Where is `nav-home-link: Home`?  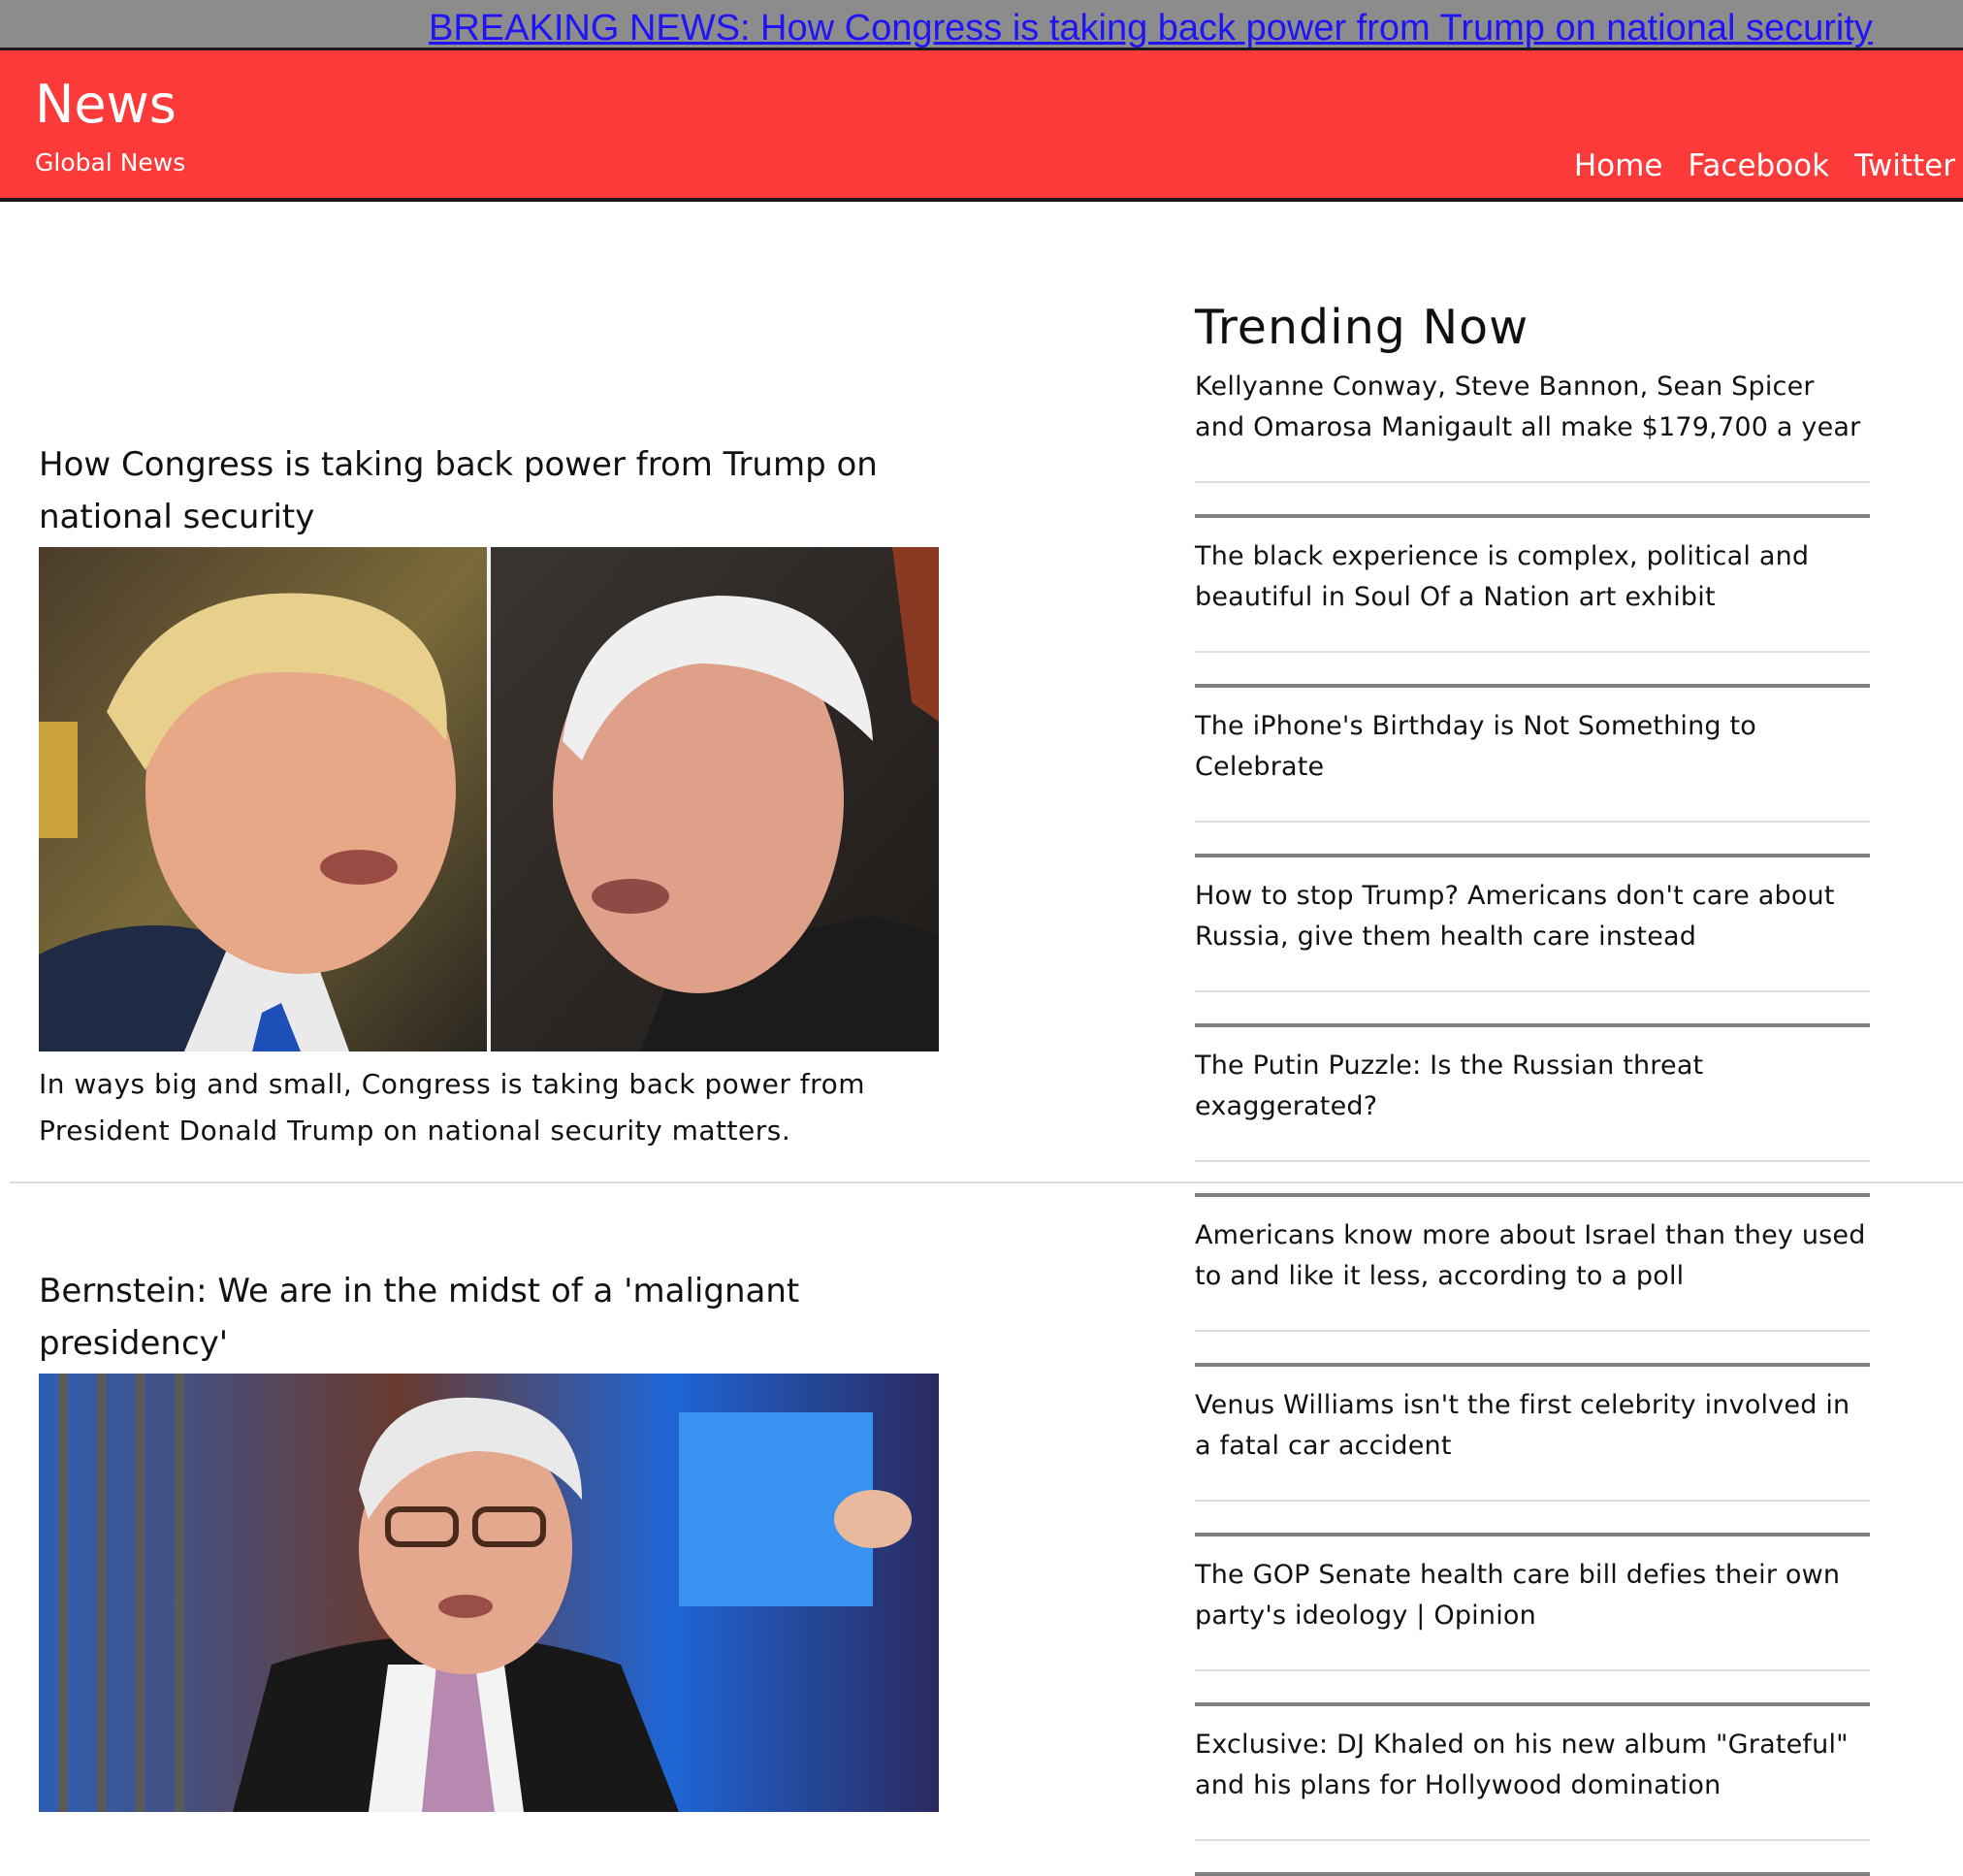 nav-home-link: Home is located at coordinates (1618, 166).